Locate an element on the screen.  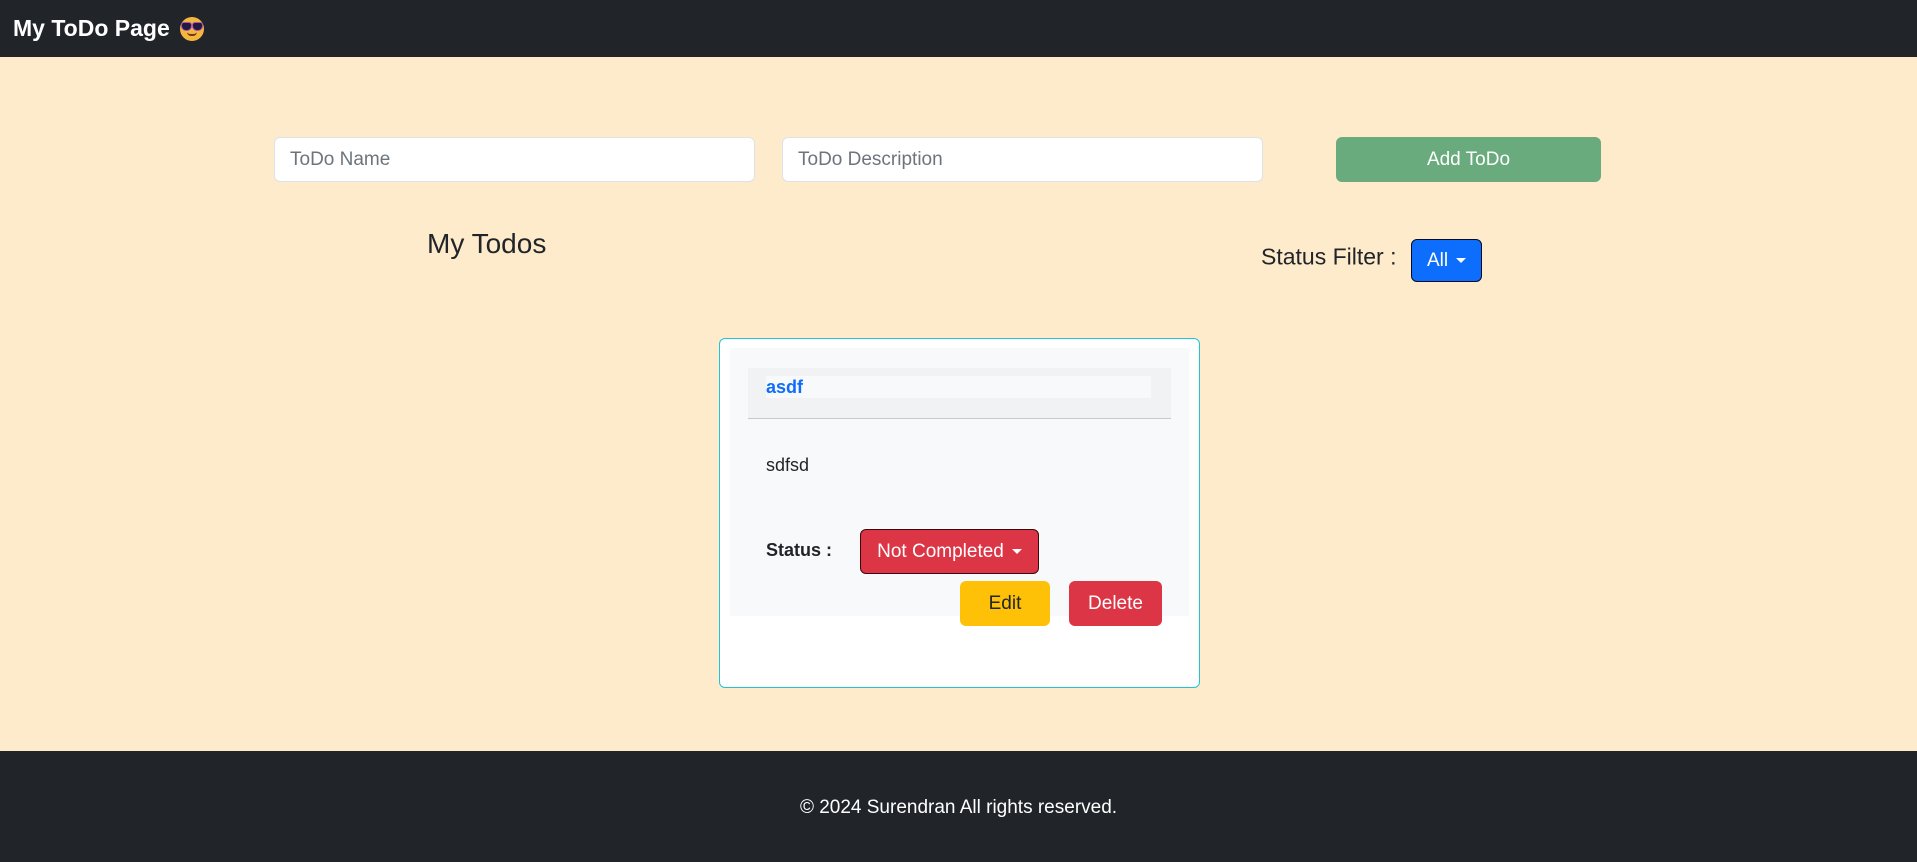
todo-status-label: Status : is located at coordinates (799, 550).